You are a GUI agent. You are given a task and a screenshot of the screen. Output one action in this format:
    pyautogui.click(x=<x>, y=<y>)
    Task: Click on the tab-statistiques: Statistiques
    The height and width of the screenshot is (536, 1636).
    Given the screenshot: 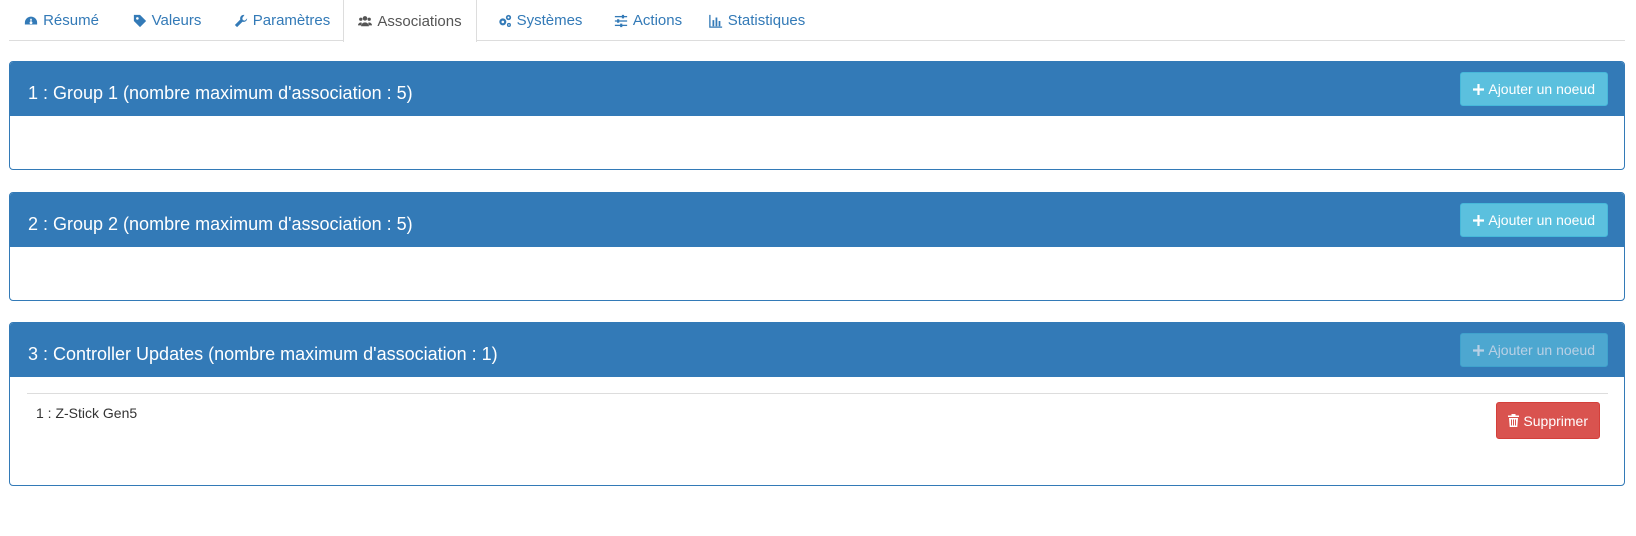 What is the action you would take?
    pyautogui.click(x=757, y=20)
    